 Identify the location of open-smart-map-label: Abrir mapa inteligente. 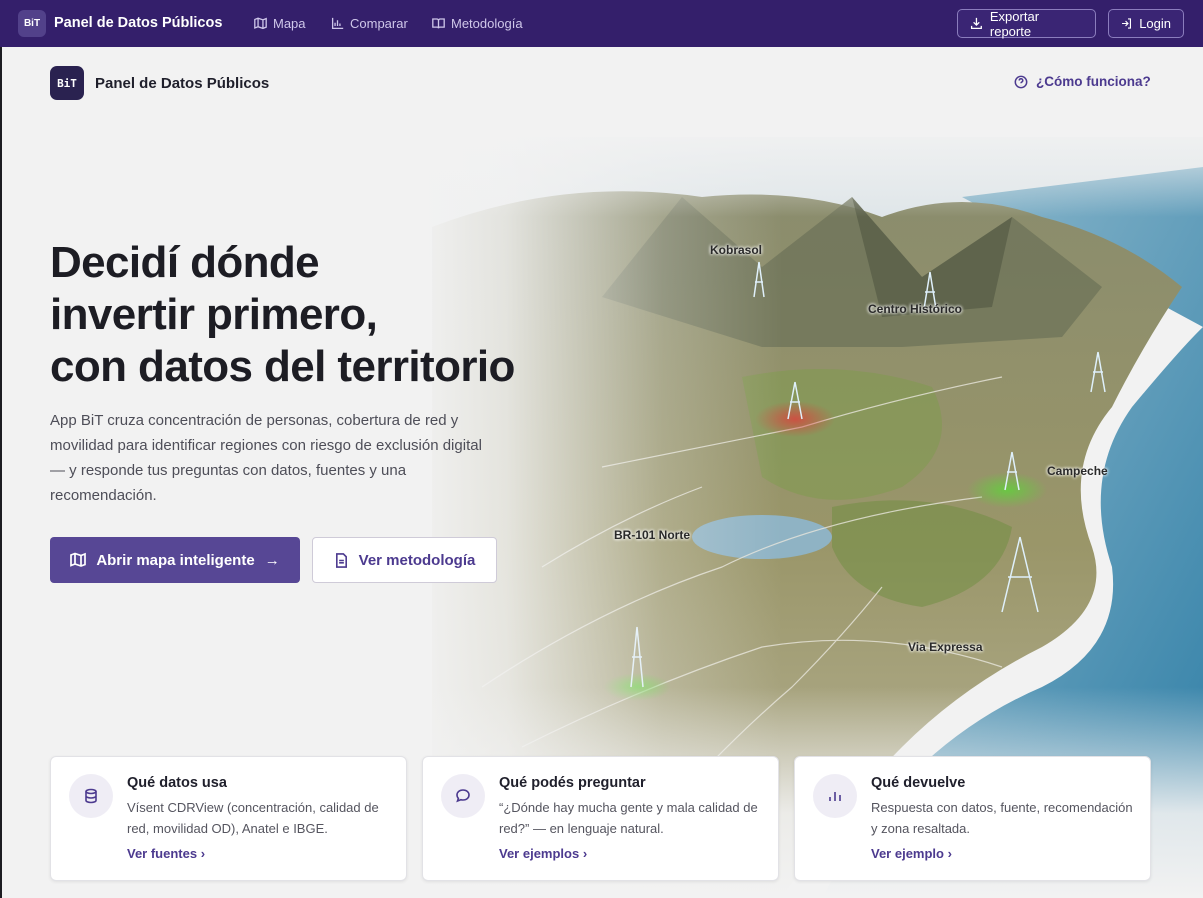
(175, 560).